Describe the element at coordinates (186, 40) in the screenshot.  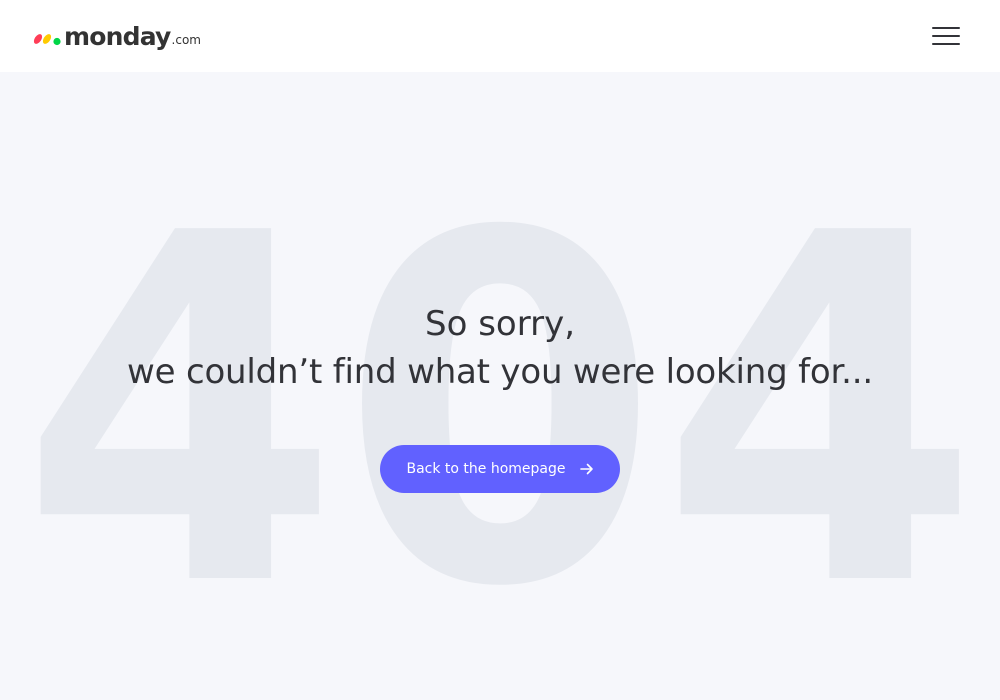
I see `logo-tld: .com` at that location.